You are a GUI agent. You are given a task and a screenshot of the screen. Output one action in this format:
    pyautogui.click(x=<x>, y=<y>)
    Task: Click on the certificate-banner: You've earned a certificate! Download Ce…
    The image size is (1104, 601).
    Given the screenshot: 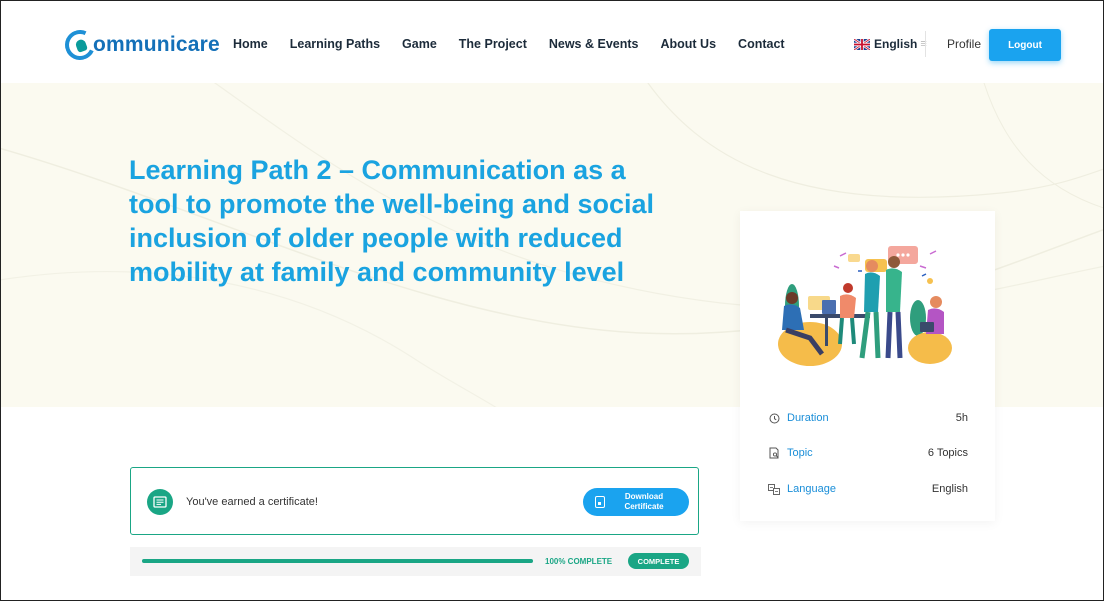 What is the action you would take?
    pyautogui.click(x=414, y=501)
    